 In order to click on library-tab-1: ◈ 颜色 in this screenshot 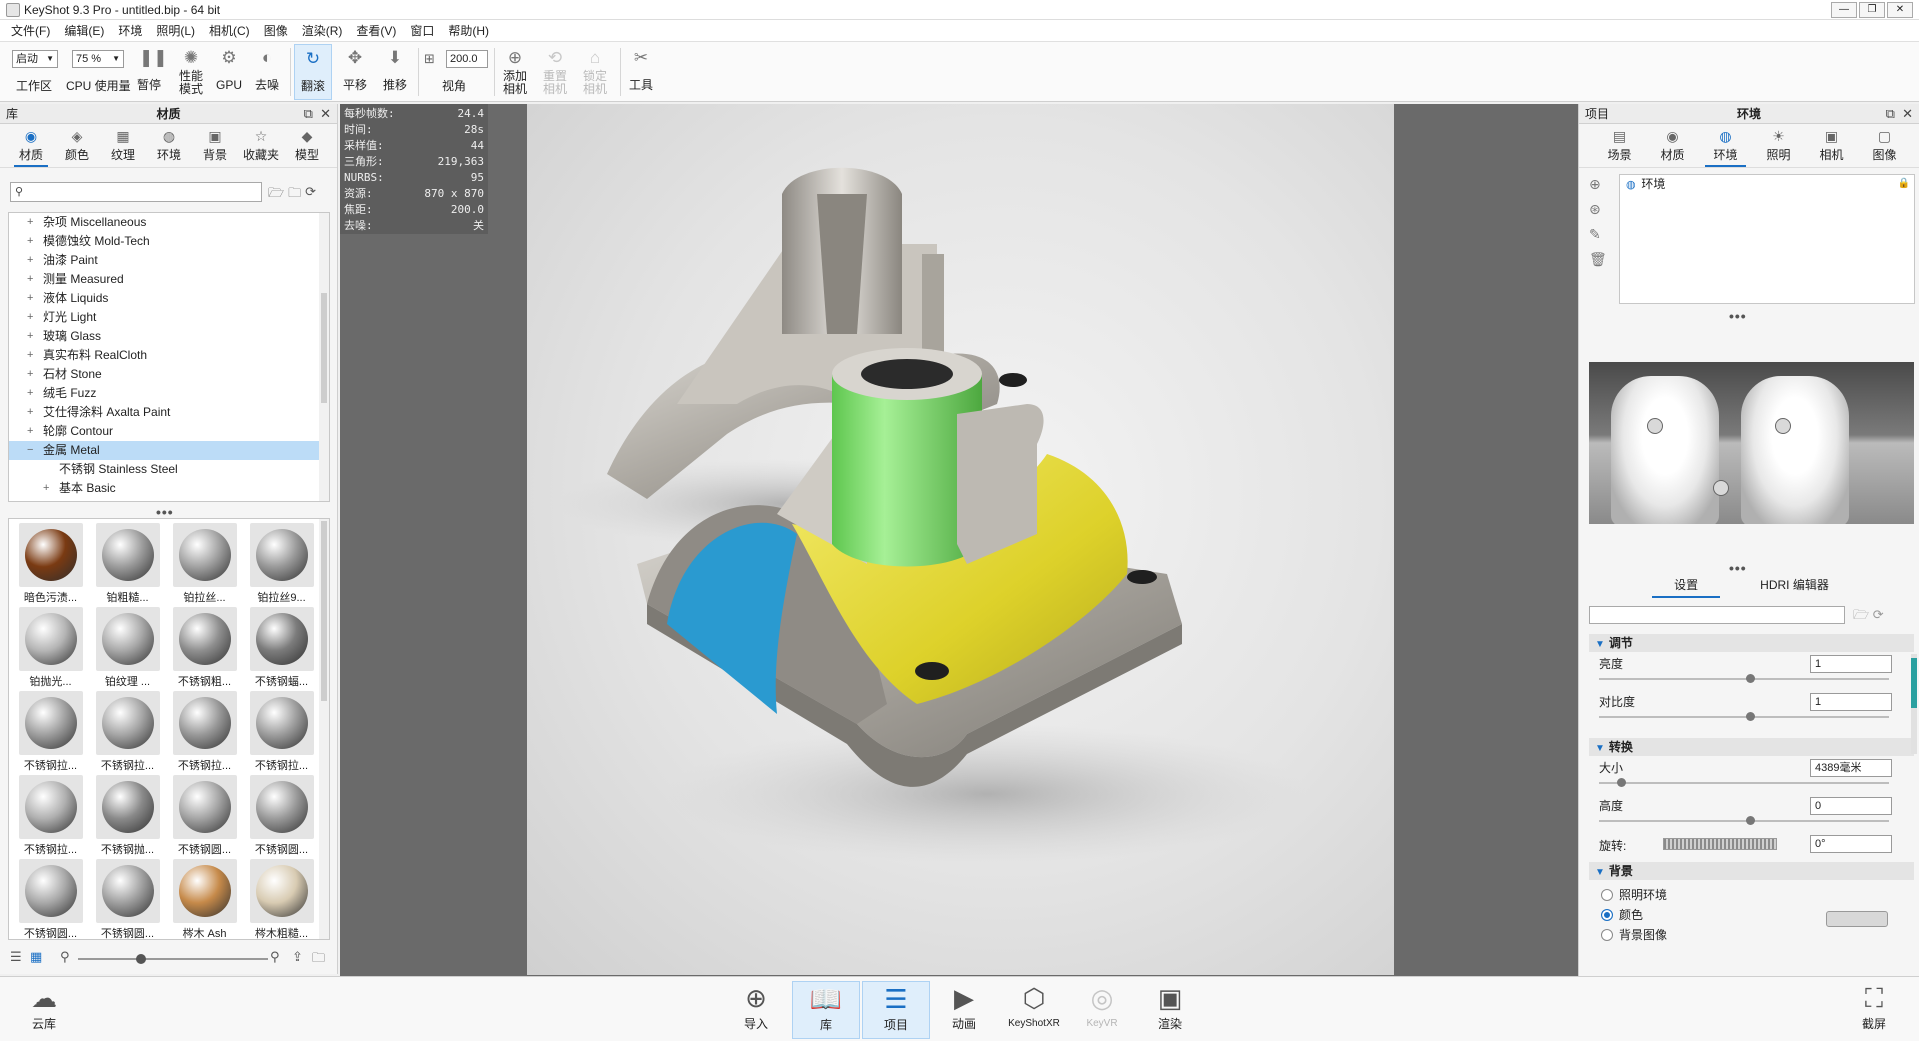, I will do `click(77, 145)`.